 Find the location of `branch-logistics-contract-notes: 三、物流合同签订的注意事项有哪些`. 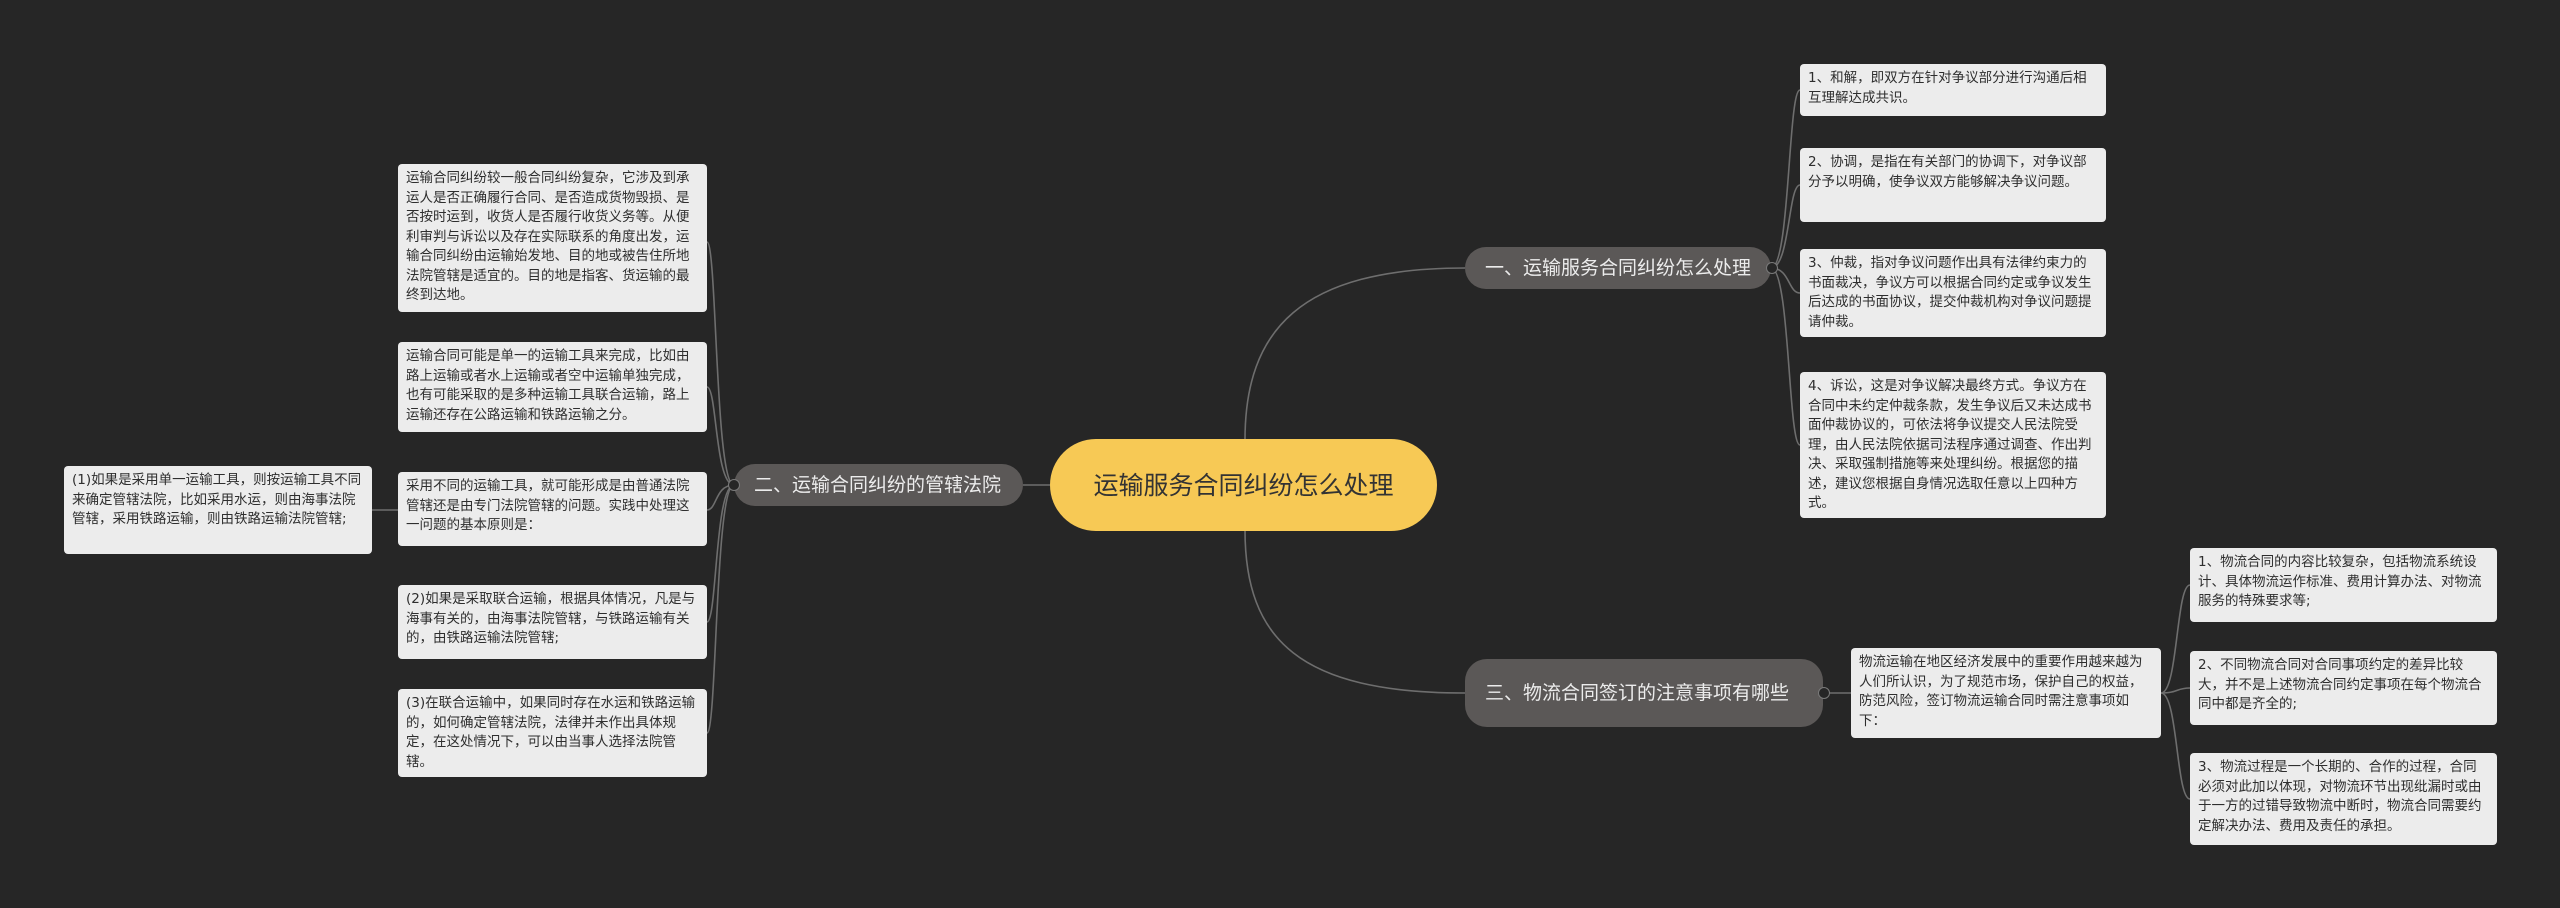

branch-logistics-contract-notes: 三、物流合同签订的注意事项有哪些 is located at coordinates (1644, 693).